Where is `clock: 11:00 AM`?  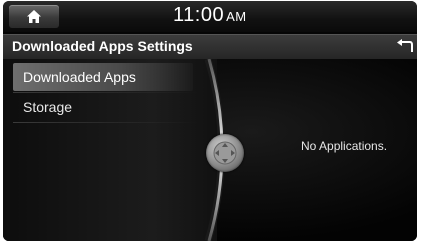 clock: 11:00 AM is located at coordinates (210, 15).